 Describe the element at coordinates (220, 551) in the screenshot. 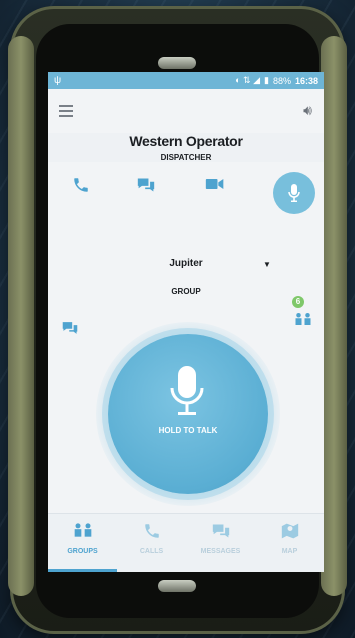

I see `nav-messages-label: MESSAGES` at that location.